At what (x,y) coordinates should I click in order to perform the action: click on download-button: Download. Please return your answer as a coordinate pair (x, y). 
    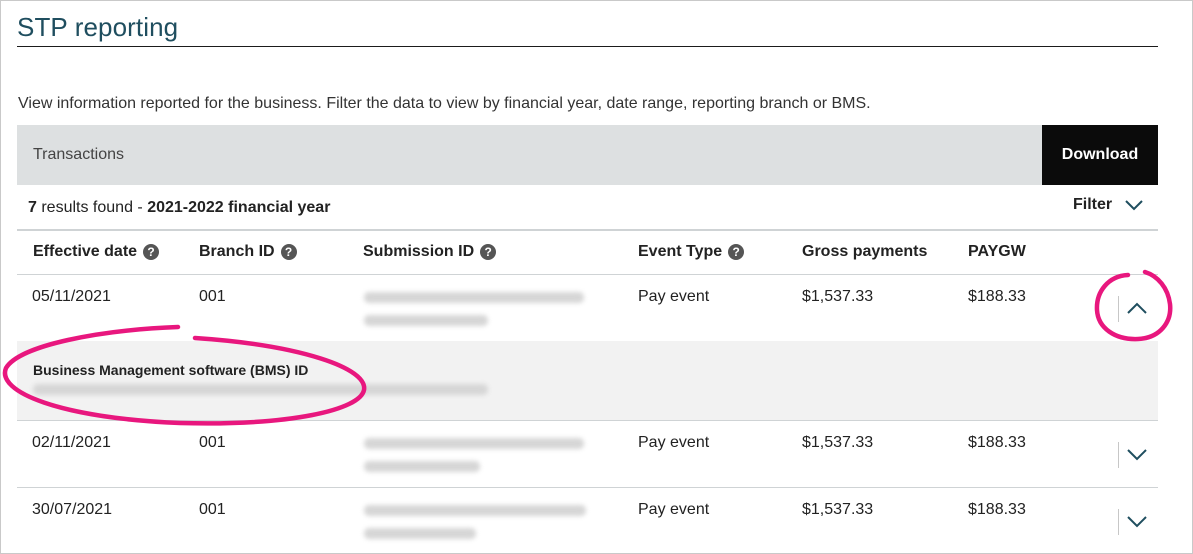
    Looking at the image, I should click on (1100, 155).